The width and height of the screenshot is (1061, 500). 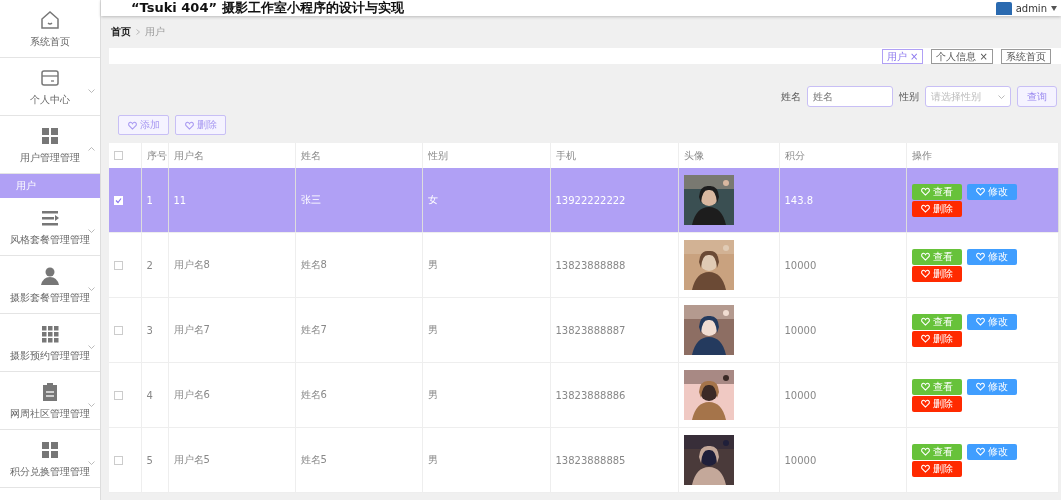 I want to click on breadcrumb-item: 首页, so click(x=121, y=32).